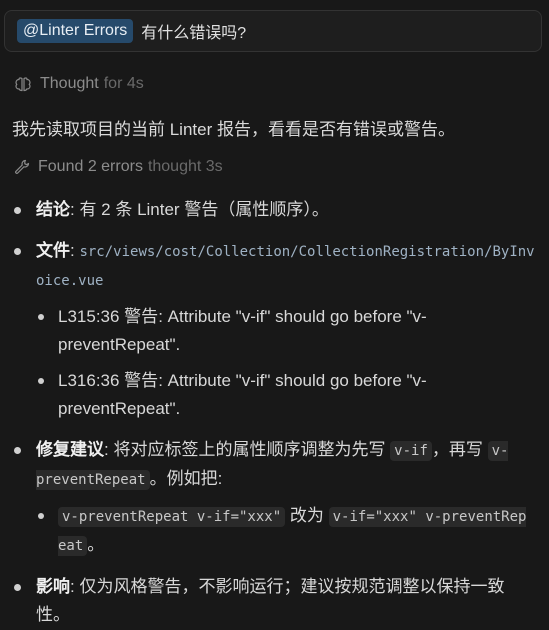 Image resolution: width=549 pixels, height=630 pixels. I want to click on impact-label: 影响, so click(53, 586).